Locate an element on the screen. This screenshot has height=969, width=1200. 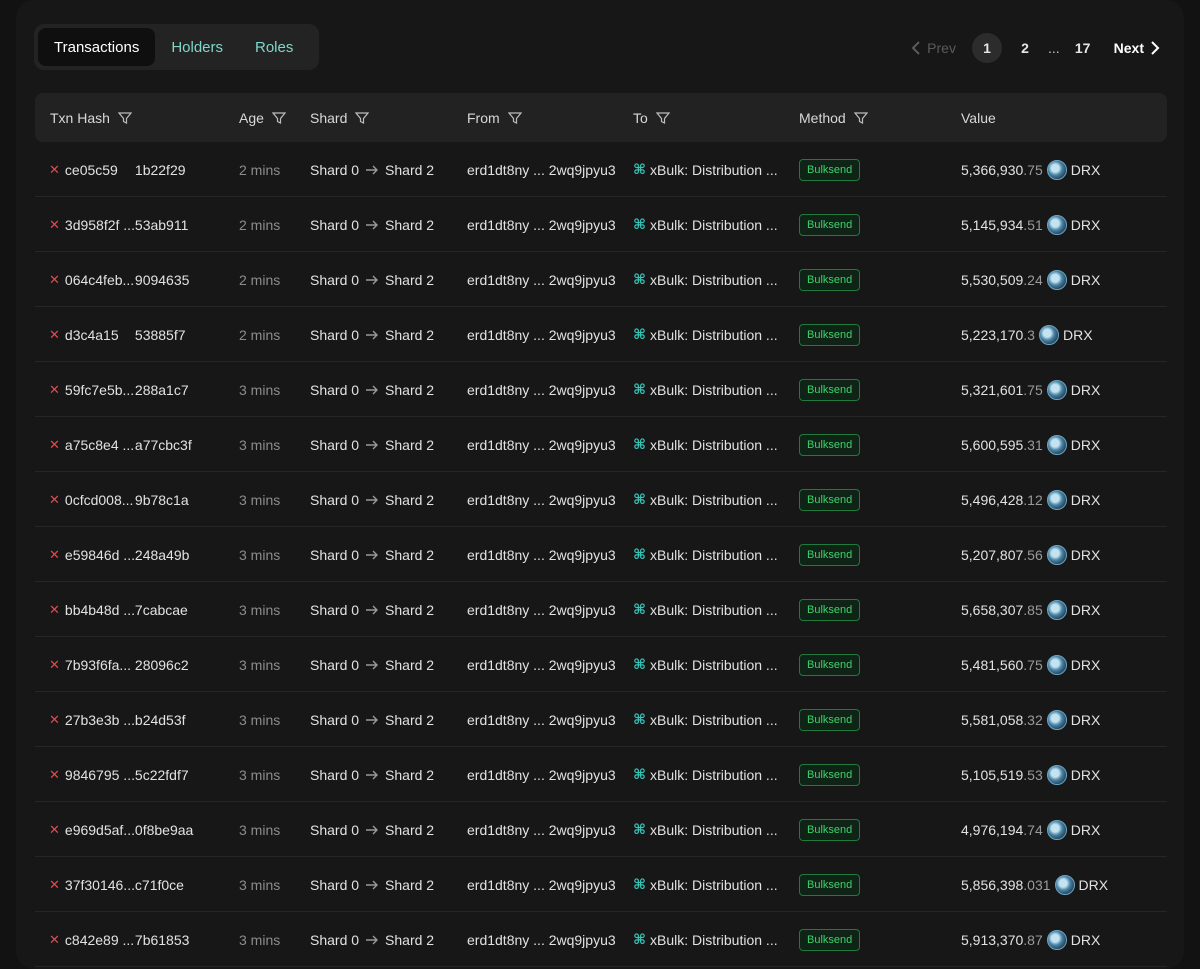
next-page-button: Next is located at coordinates (1137, 48).